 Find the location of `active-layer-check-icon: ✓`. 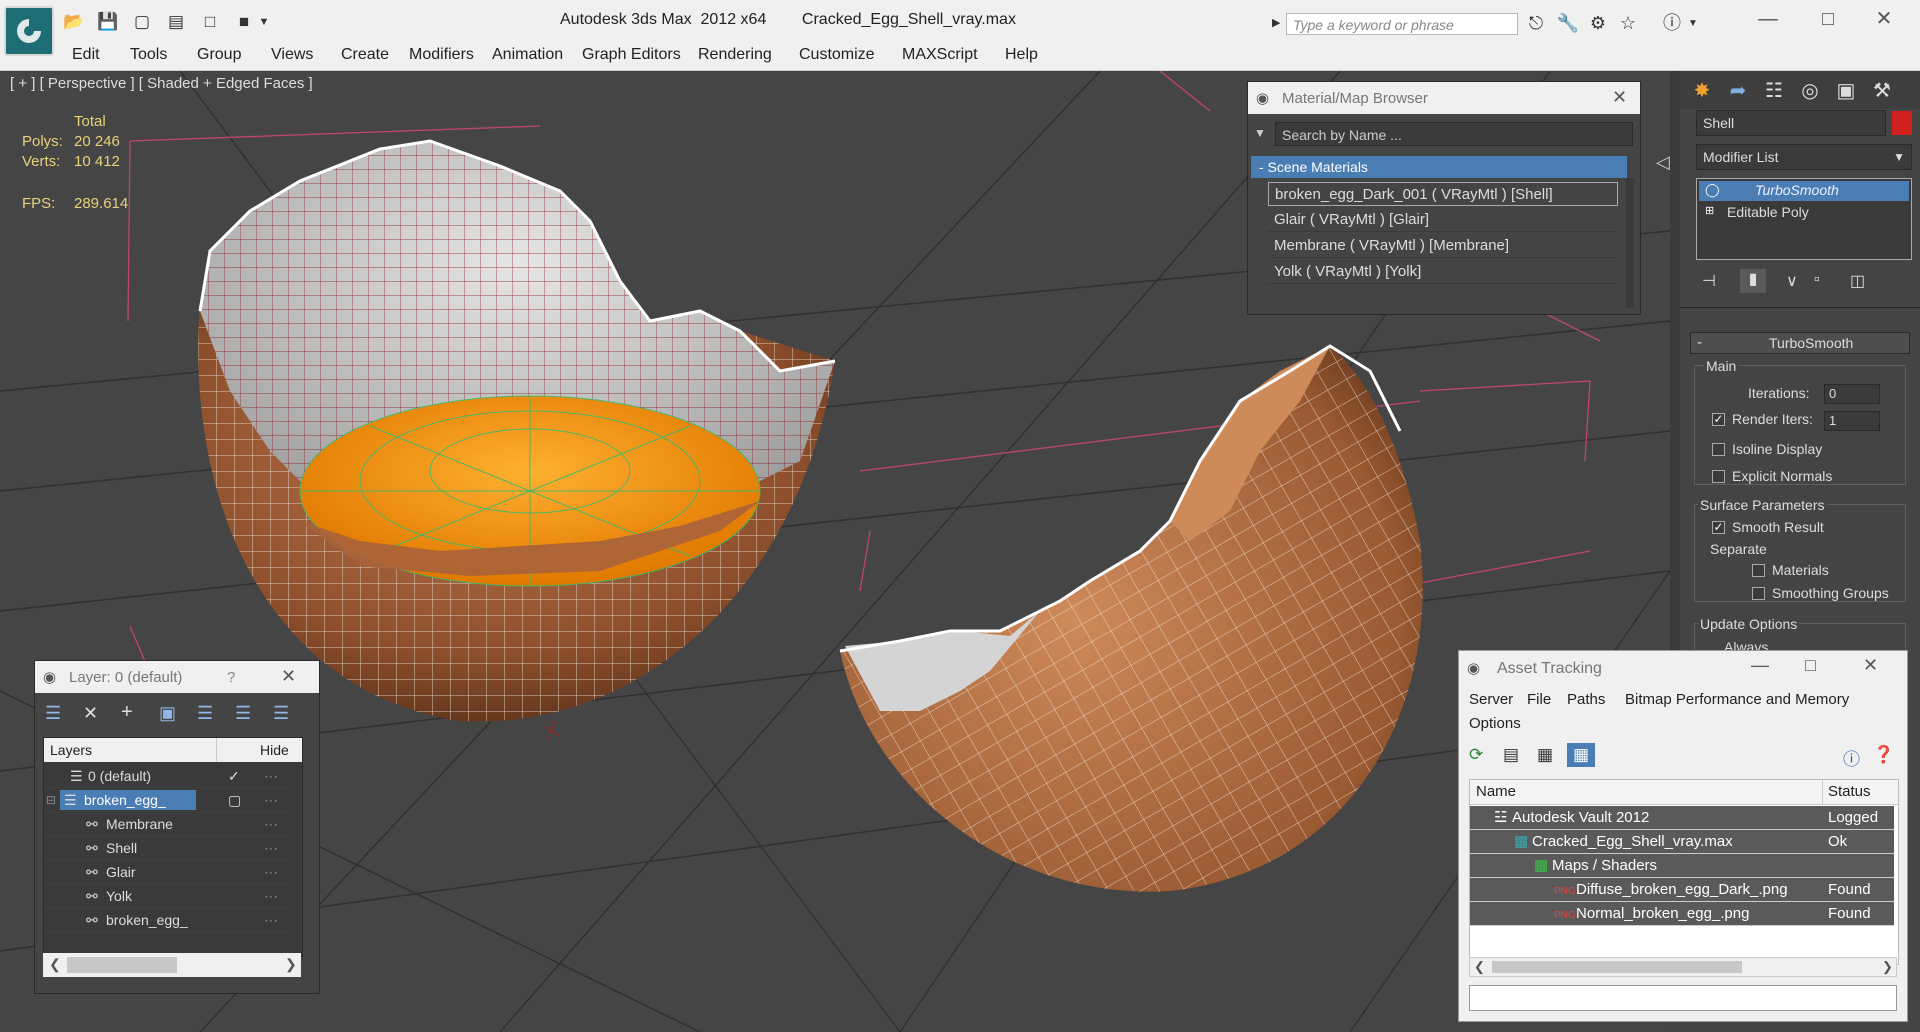

active-layer-check-icon: ✓ is located at coordinates (234, 776).